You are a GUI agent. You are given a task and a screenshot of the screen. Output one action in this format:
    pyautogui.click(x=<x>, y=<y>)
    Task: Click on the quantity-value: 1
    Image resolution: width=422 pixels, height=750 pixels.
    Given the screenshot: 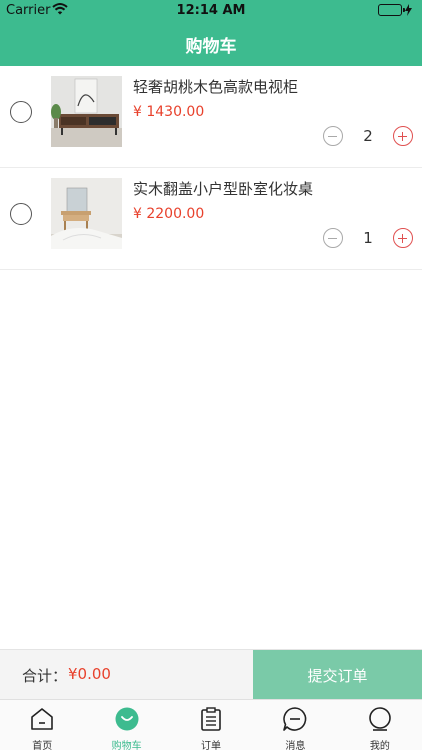 What is the action you would take?
    pyautogui.click(x=368, y=238)
    